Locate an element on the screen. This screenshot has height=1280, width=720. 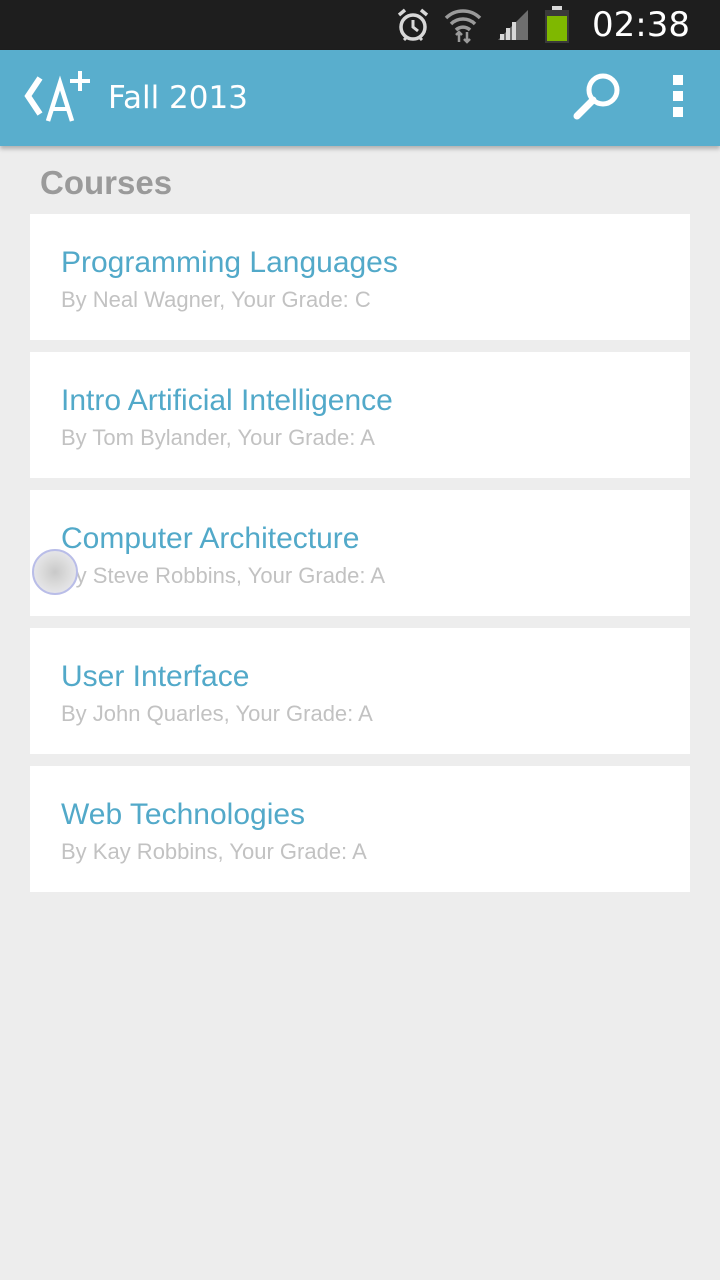
up-navigation-button is located at coordinates (46, 98).